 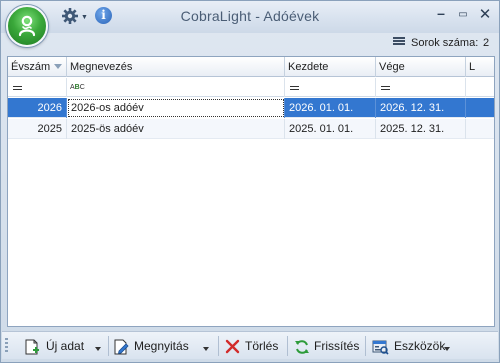 I want to click on column-header-label: Évszám, so click(x=31, y=67).